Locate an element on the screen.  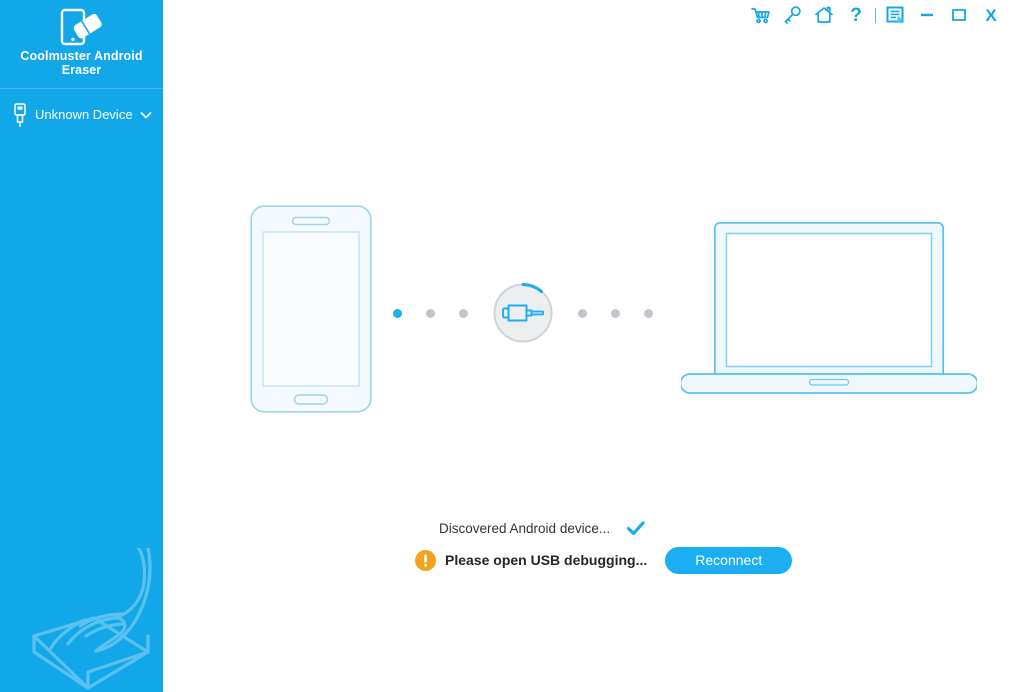
device-name-label: Unknown Device is located at coordinates (84, 114).